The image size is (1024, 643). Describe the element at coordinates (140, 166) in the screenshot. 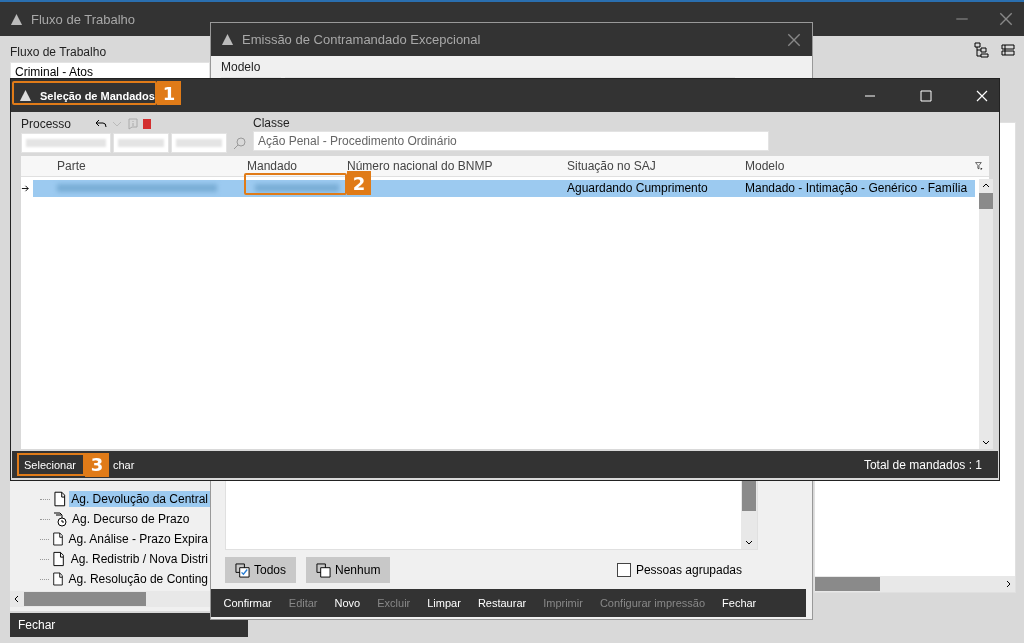

I see `column-header: Parte` at that location.